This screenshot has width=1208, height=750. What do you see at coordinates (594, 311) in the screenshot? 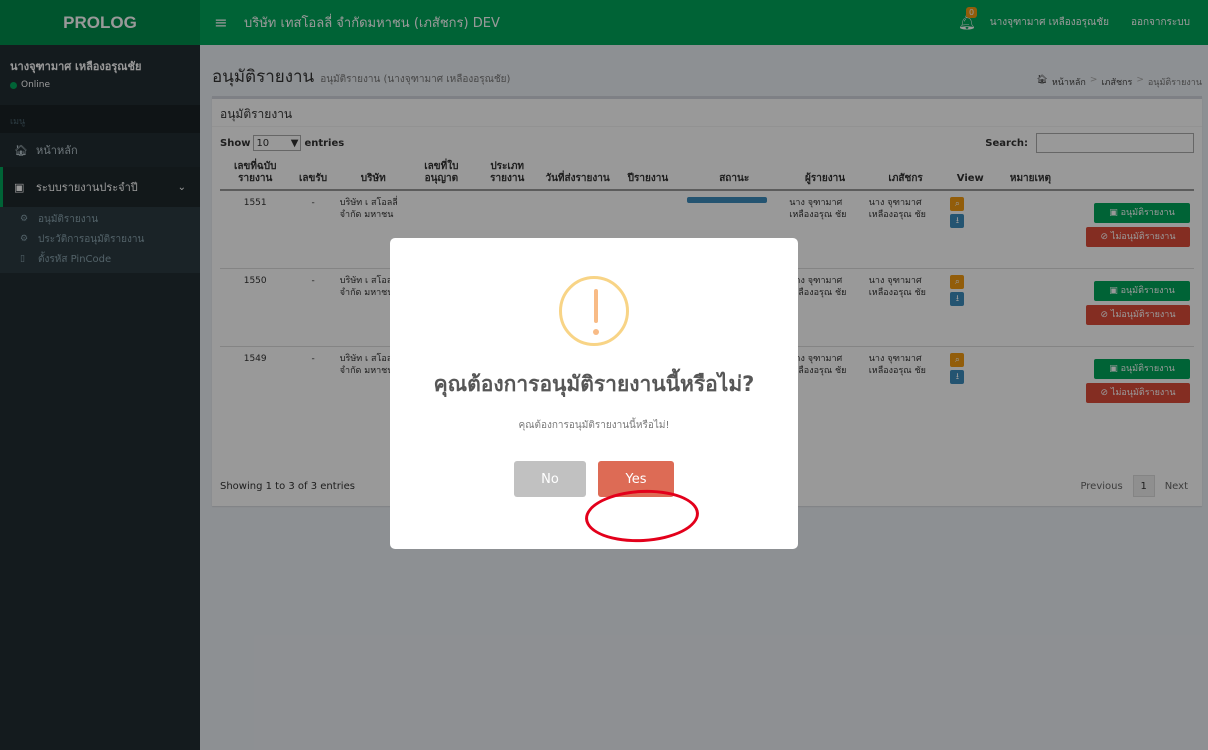
I see `warning-icon` at bounding box center [594, 311].